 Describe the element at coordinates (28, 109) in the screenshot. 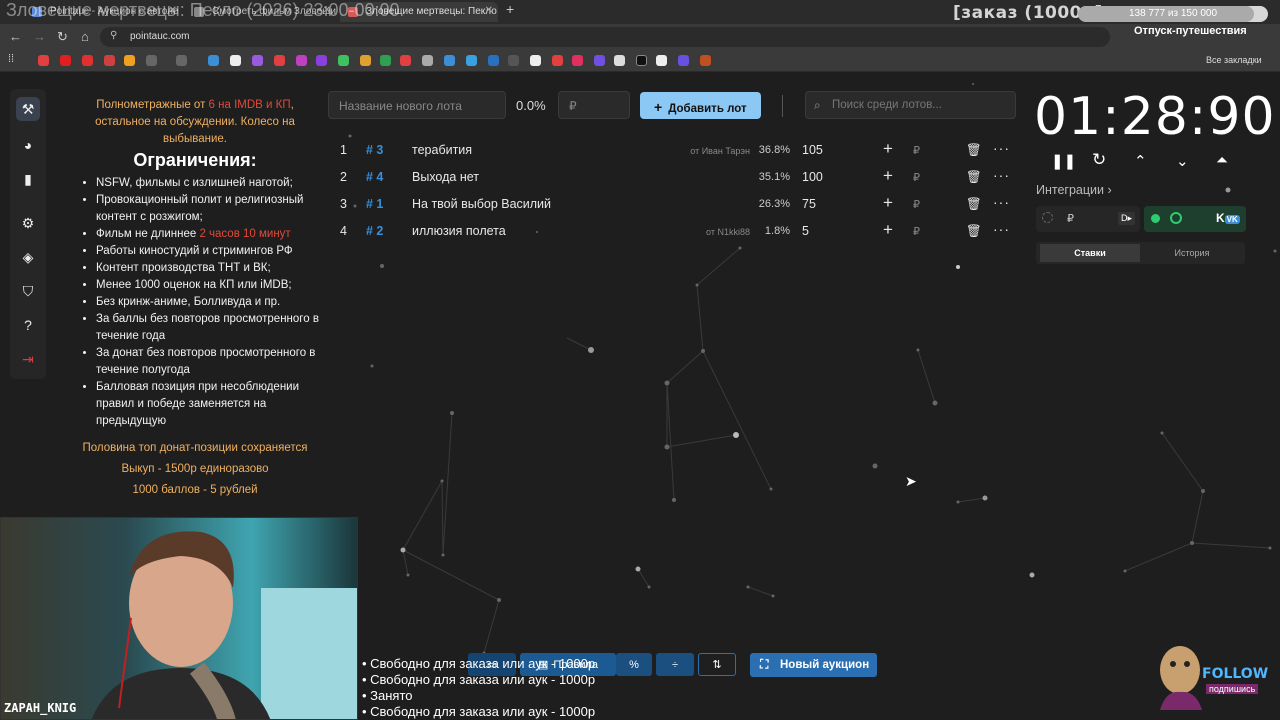

I see `auction-hammer-icon: ⚒` at that location.